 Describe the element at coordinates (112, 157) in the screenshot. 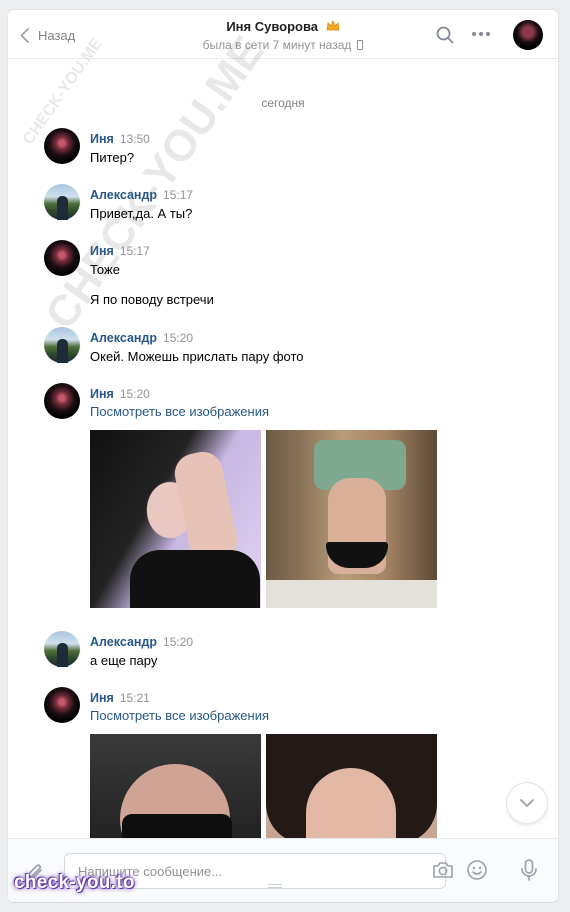

I see `message-text: Питер?` at that location.